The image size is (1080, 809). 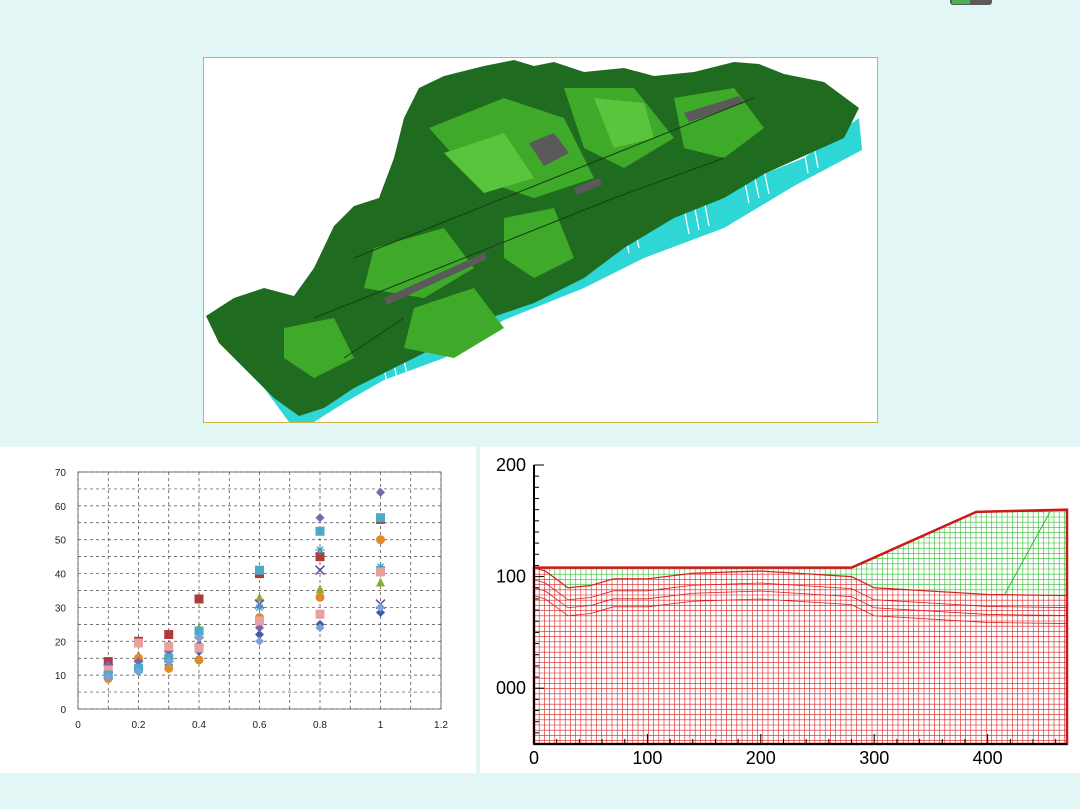 I want to click on scatter-x-tick-label: 1, so click(x=381, y=725).